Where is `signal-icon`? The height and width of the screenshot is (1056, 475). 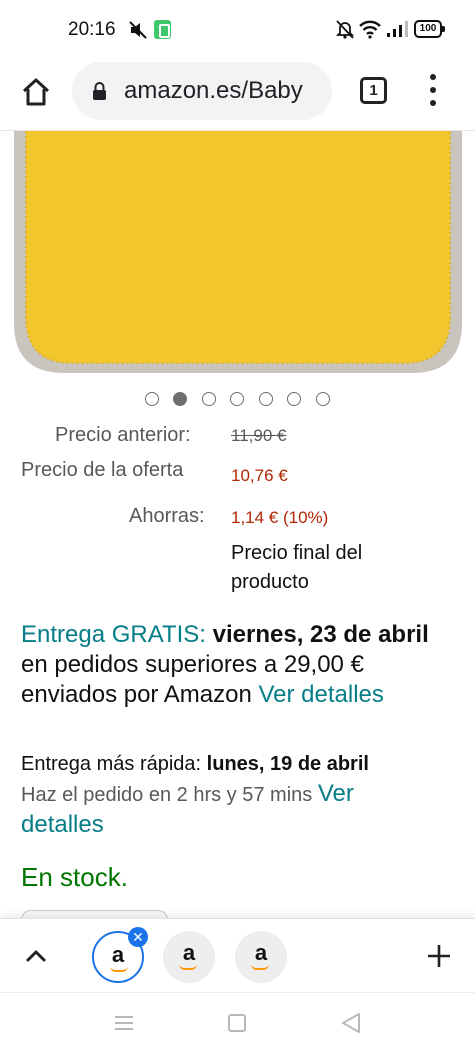 signal-icon is located at coordinates (397, 29).